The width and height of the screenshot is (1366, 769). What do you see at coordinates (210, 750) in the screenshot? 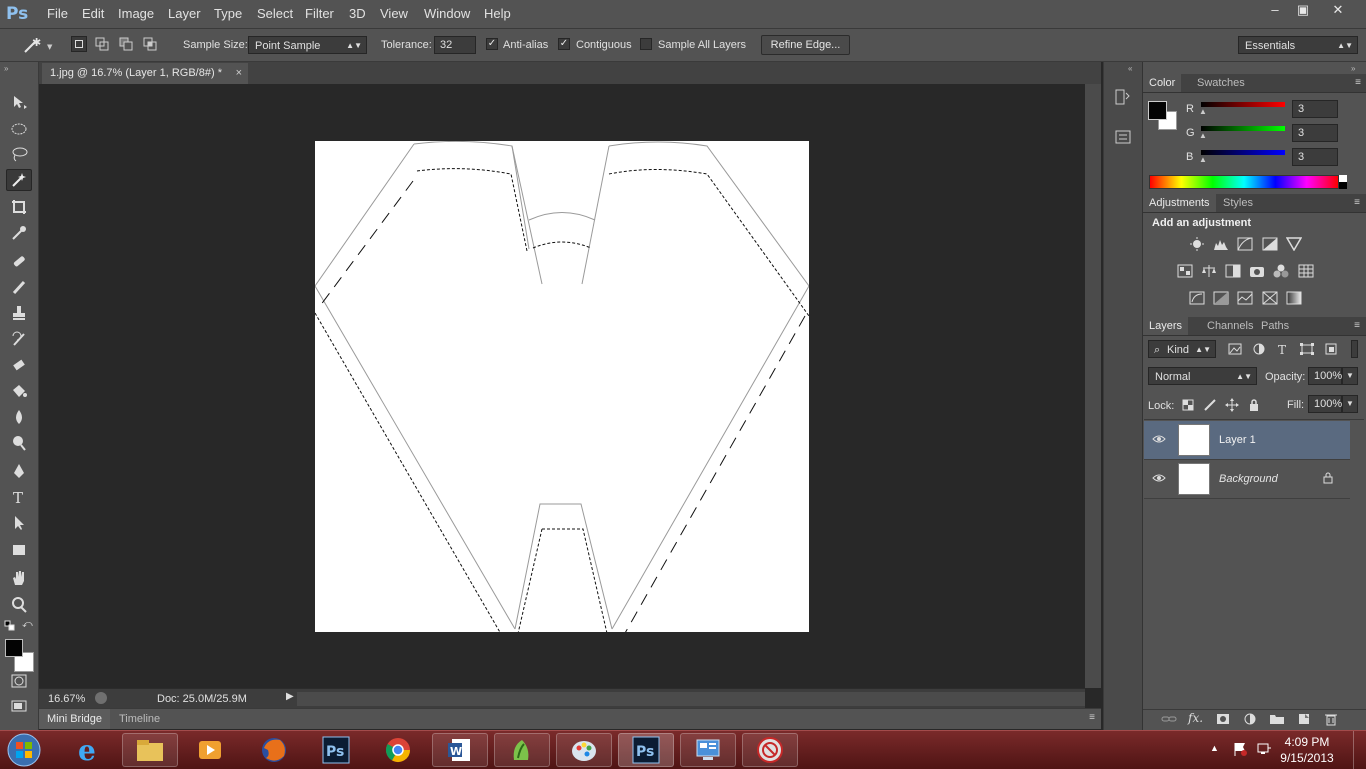
I see `media-player-icon` at bounding box center [210, 750].